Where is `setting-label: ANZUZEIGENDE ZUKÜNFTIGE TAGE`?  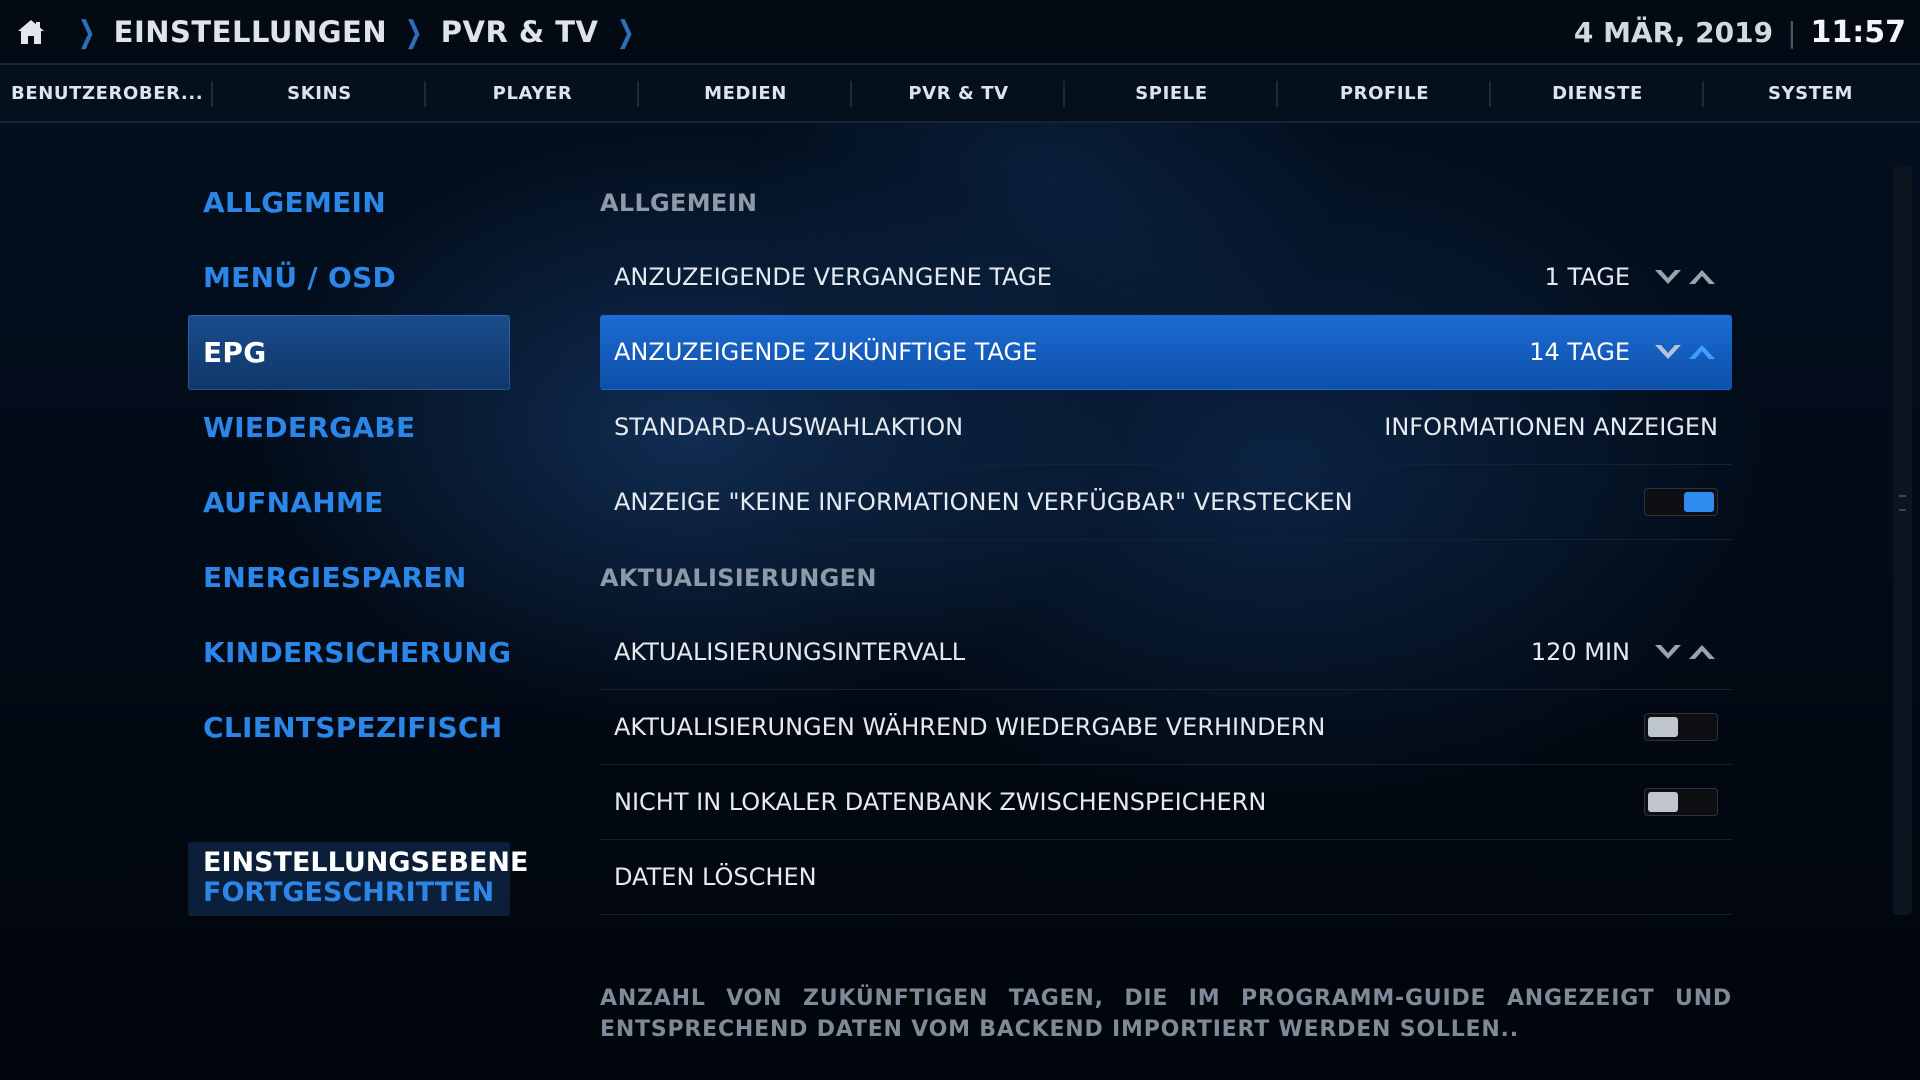 setting-label: ANZUZEIGENDE ZUKÜNFTIGE TAGE is located at coordinates (826, 352).